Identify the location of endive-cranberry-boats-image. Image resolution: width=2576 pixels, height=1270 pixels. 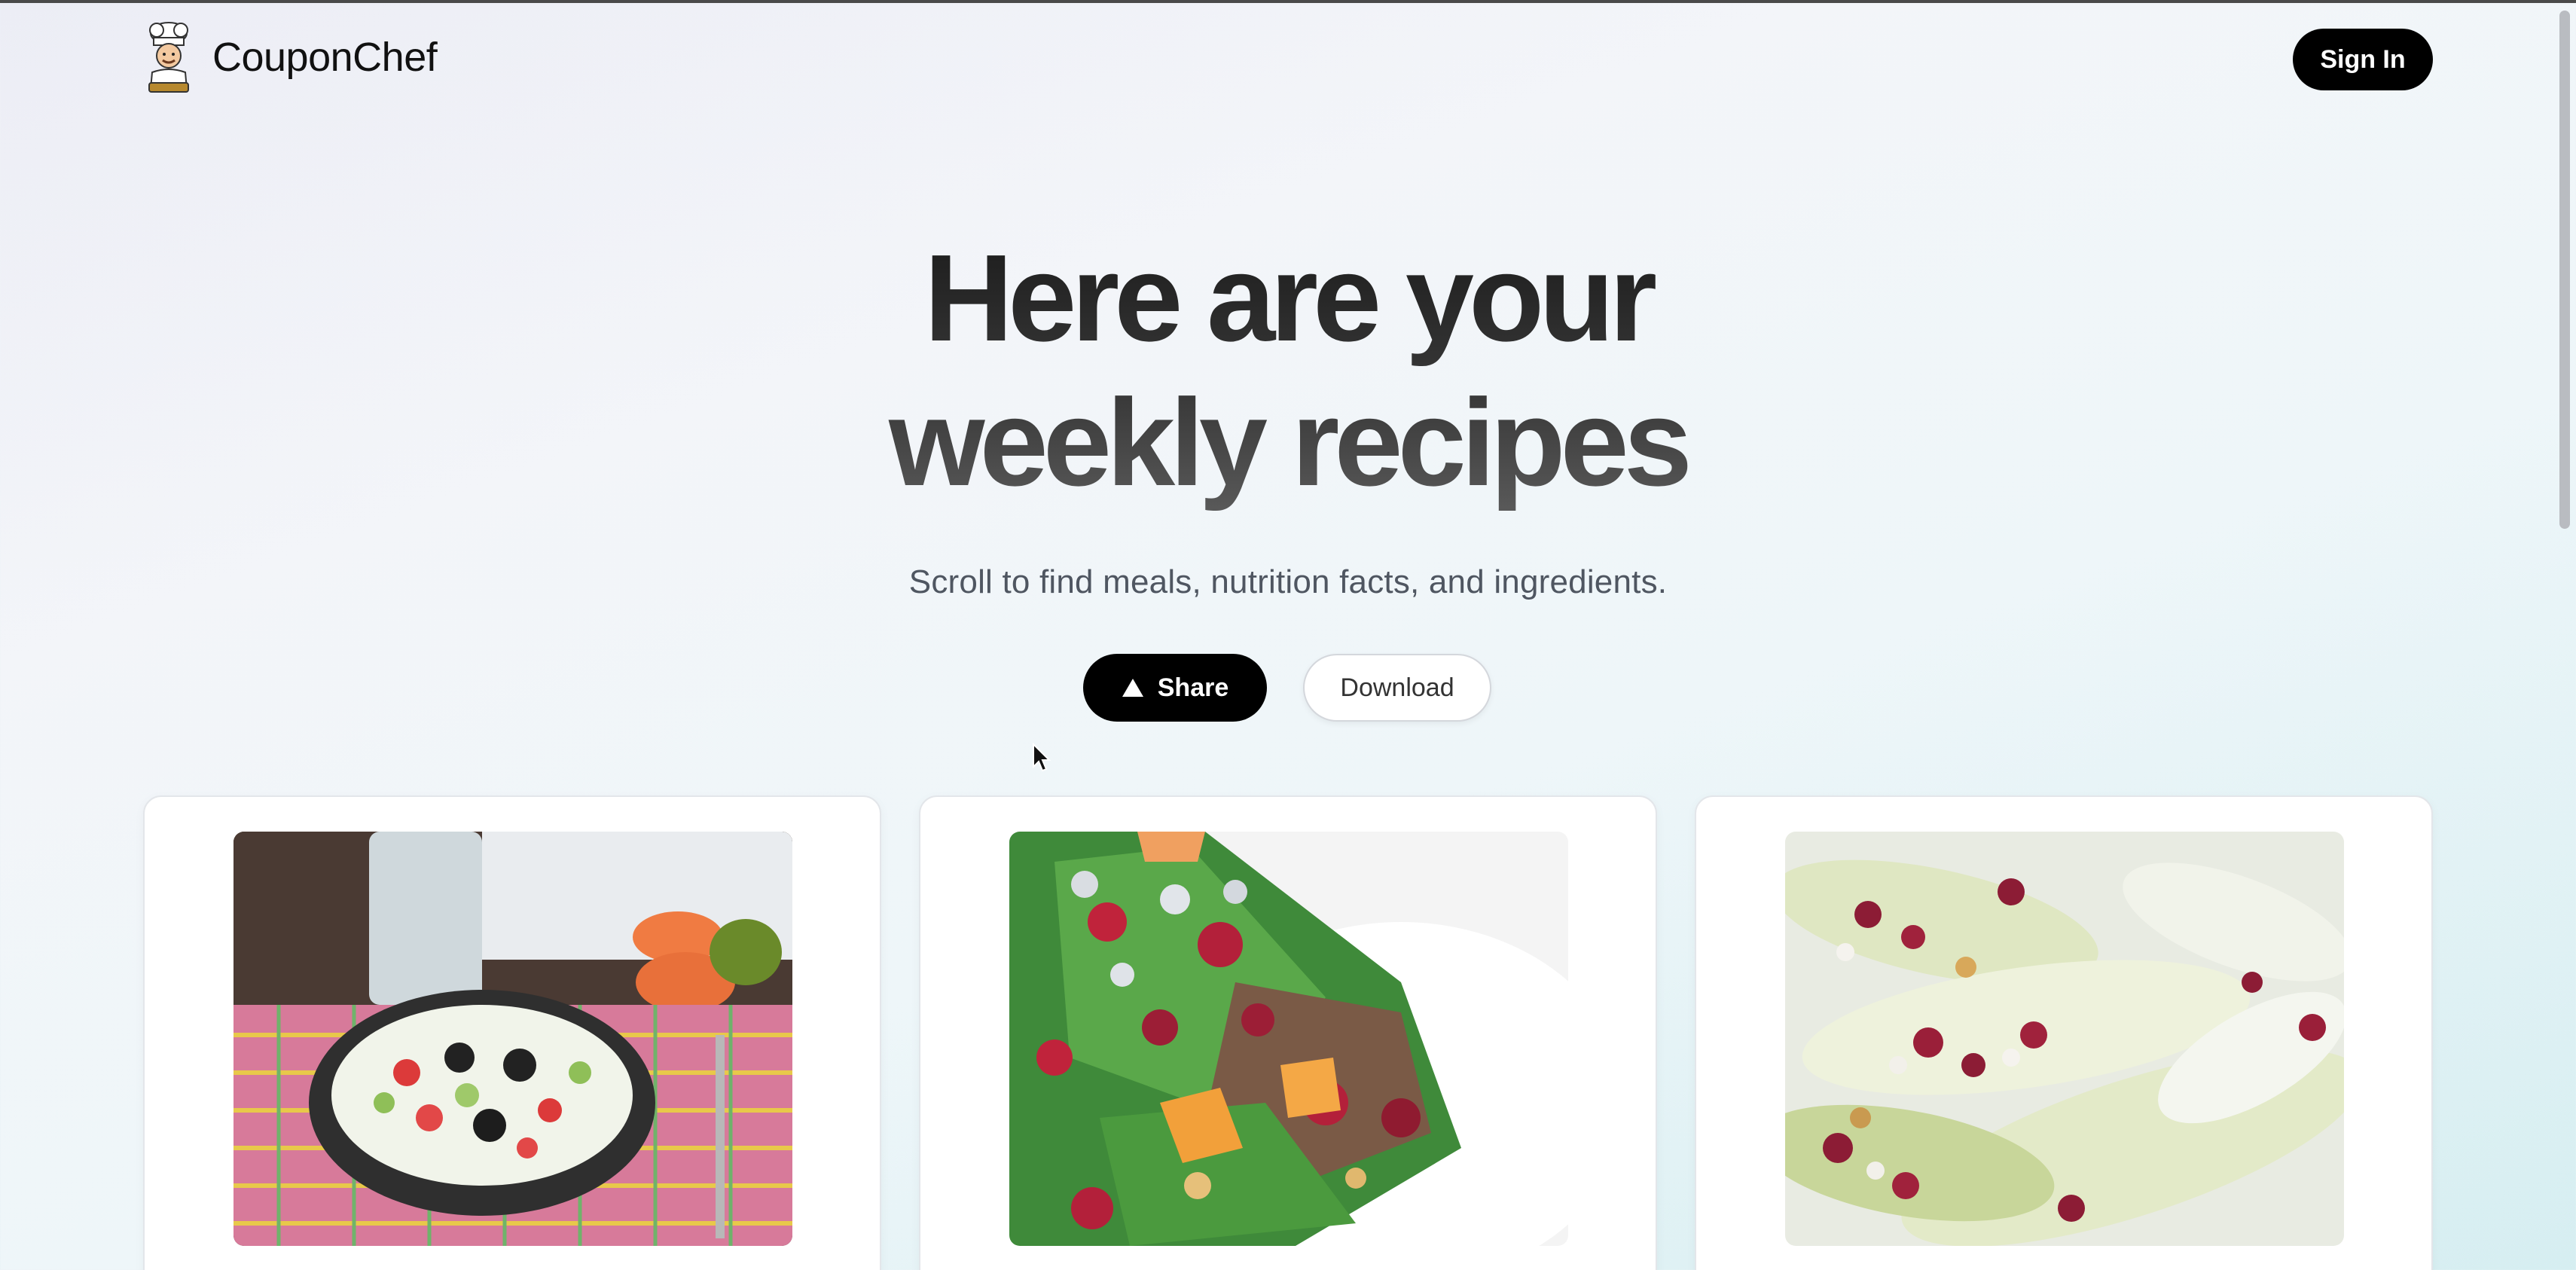
(2065, 1039).